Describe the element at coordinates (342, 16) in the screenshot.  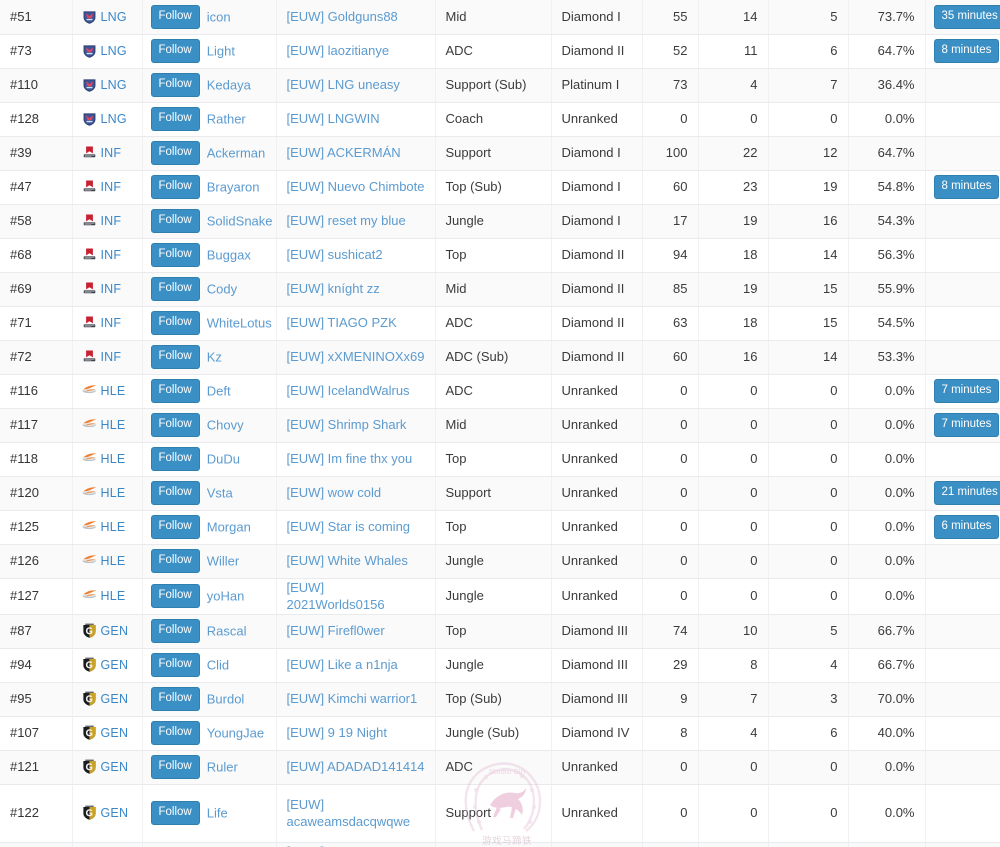
I see `summoner-name-link: [EUW] Goldguns88` at that location.